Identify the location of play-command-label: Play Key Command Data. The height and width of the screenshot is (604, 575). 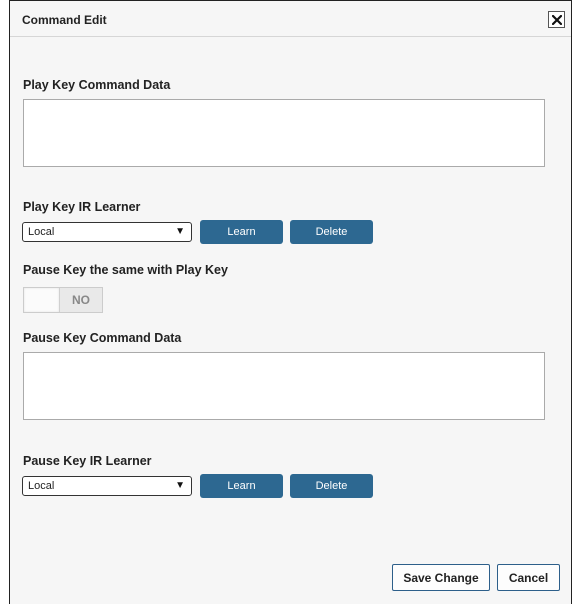
(97, 85).